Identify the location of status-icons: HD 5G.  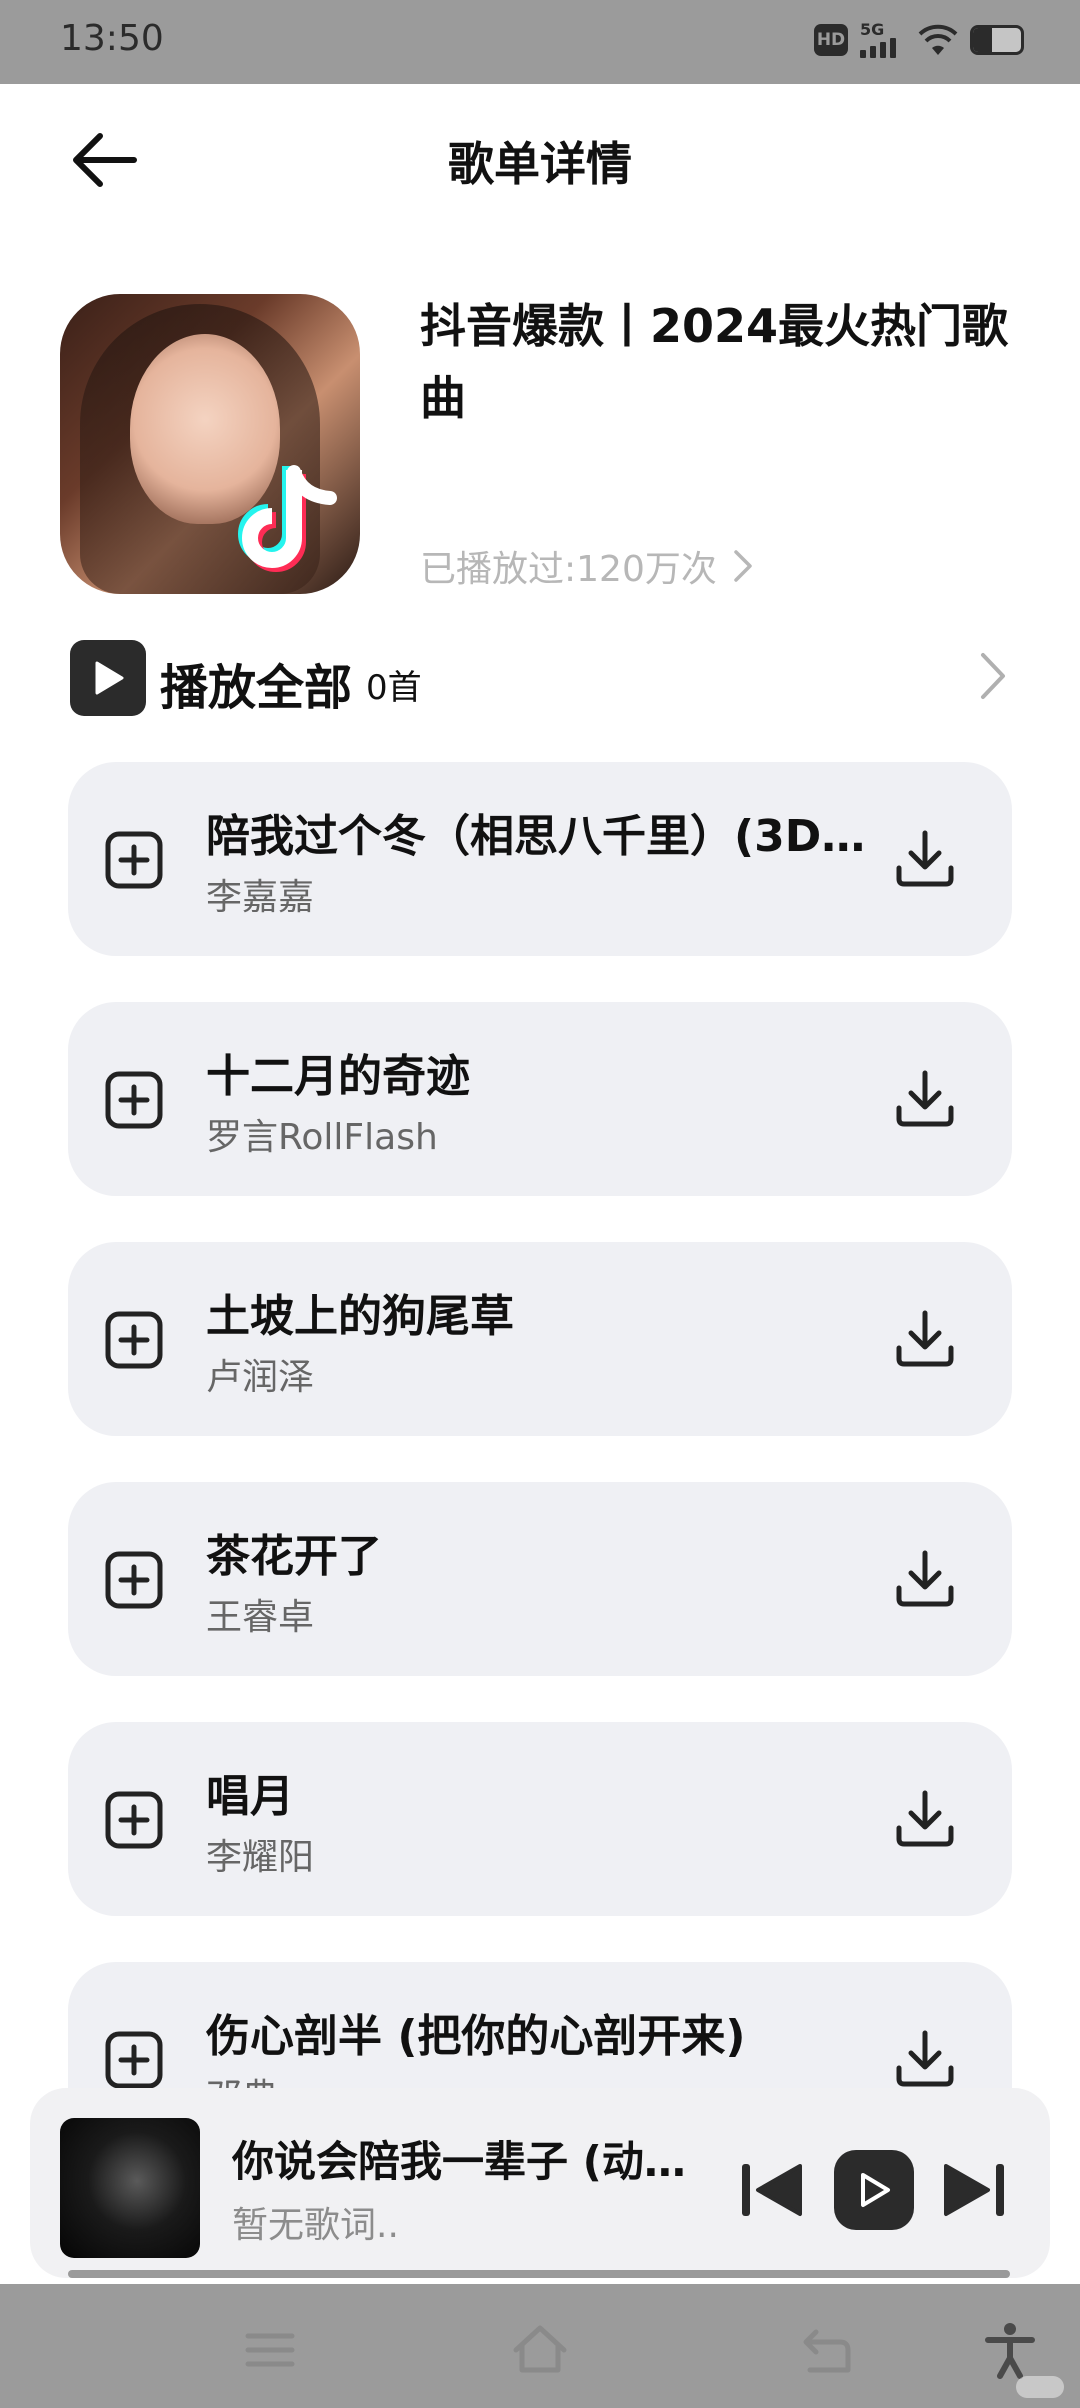
(919, 39).